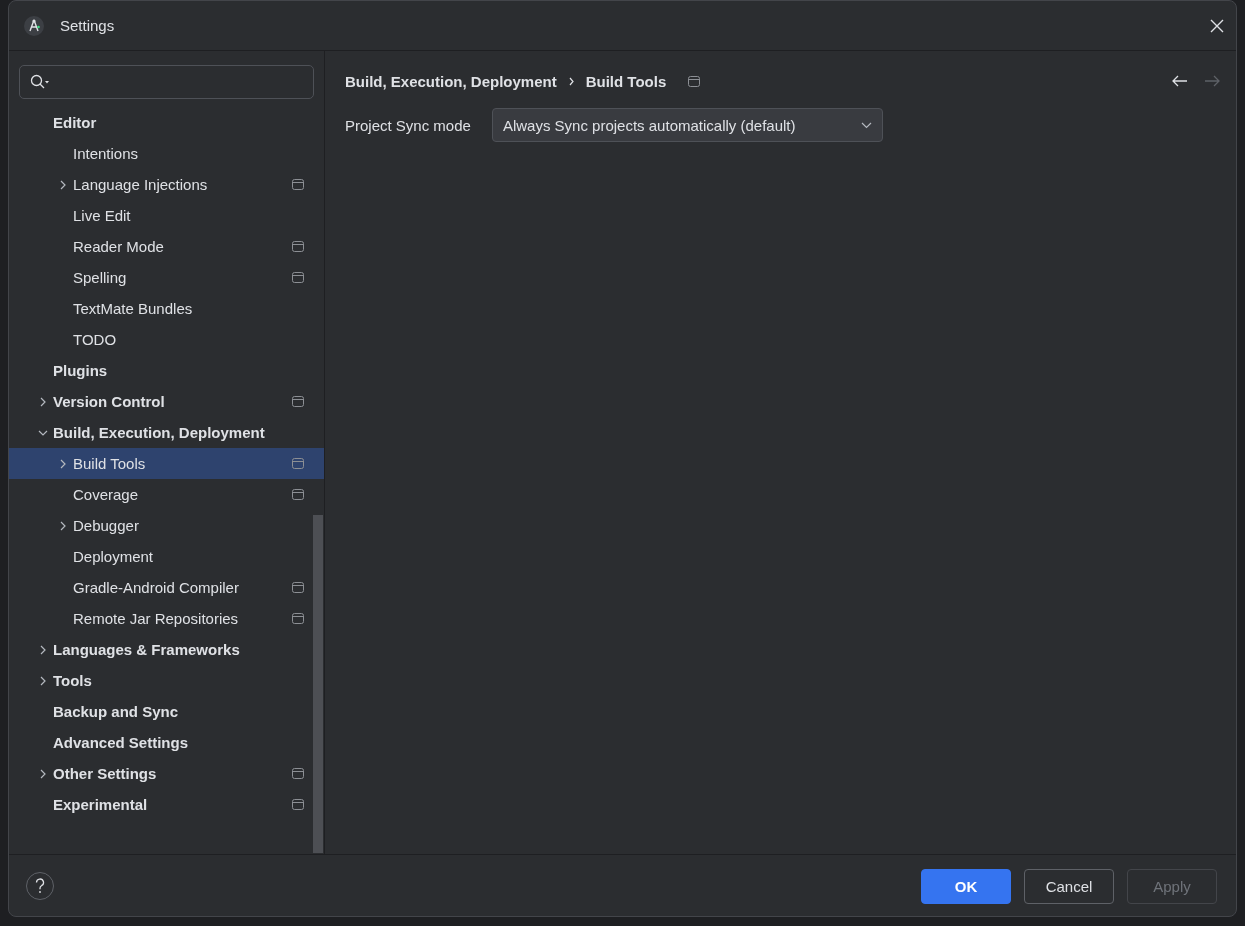 The width and height of the screenshot is (1245, 926). What do you see at coordinates (166, 587) in the screenshot?
I see `sidebar-item: Gradle-Android Compiler` at bounding box center [166, 587].